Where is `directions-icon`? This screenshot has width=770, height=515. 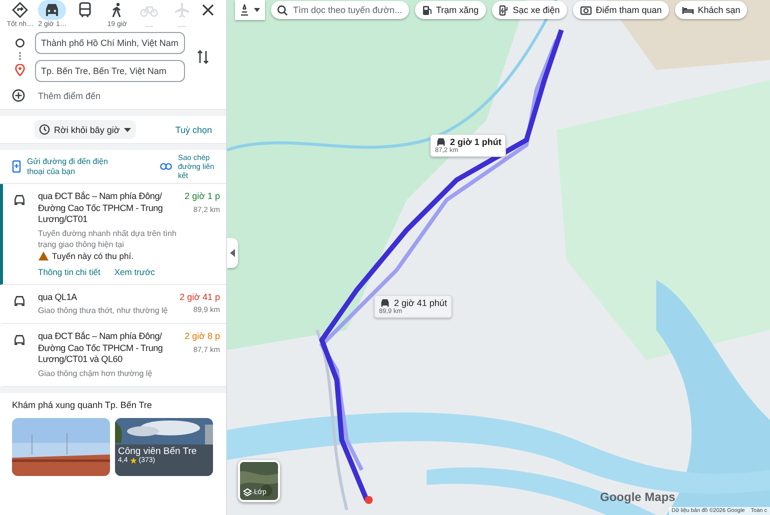
directions-icon is located at coordinates (20, 10).